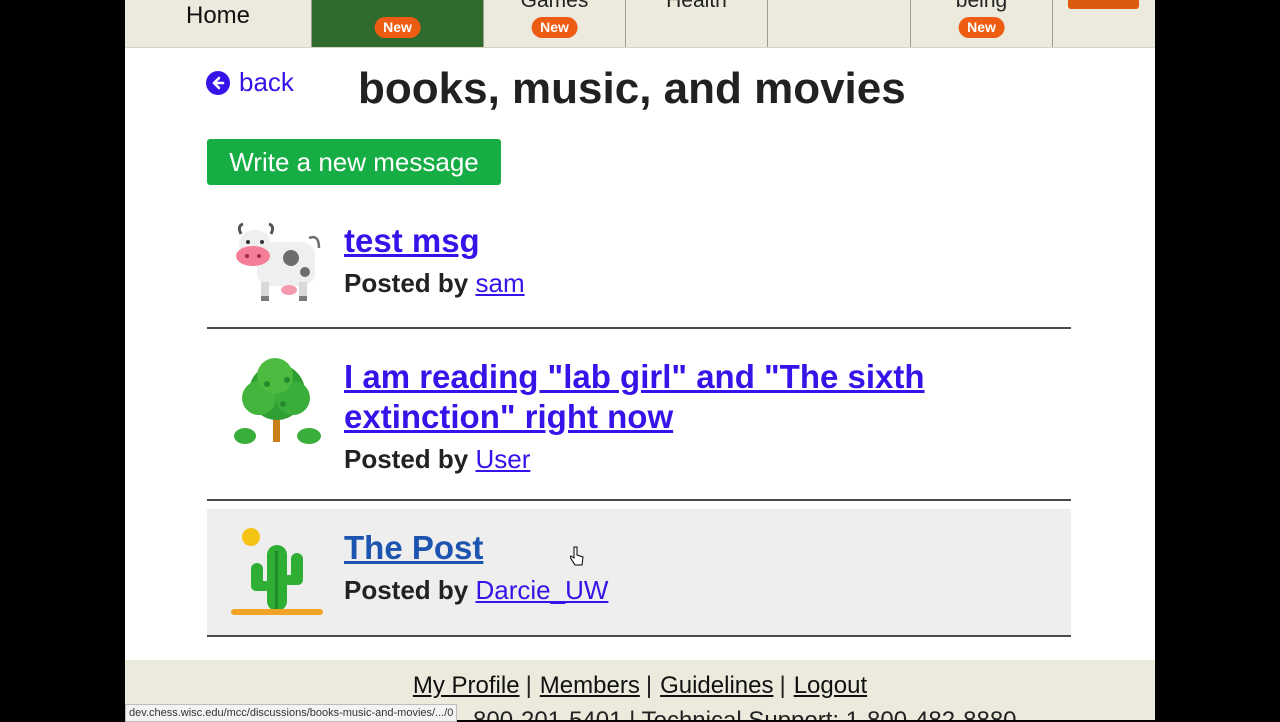  What do you see at coordinates (674, 241) in the screenshot?
I see `message-title-link: test msg` at bounding box center [674, 241].